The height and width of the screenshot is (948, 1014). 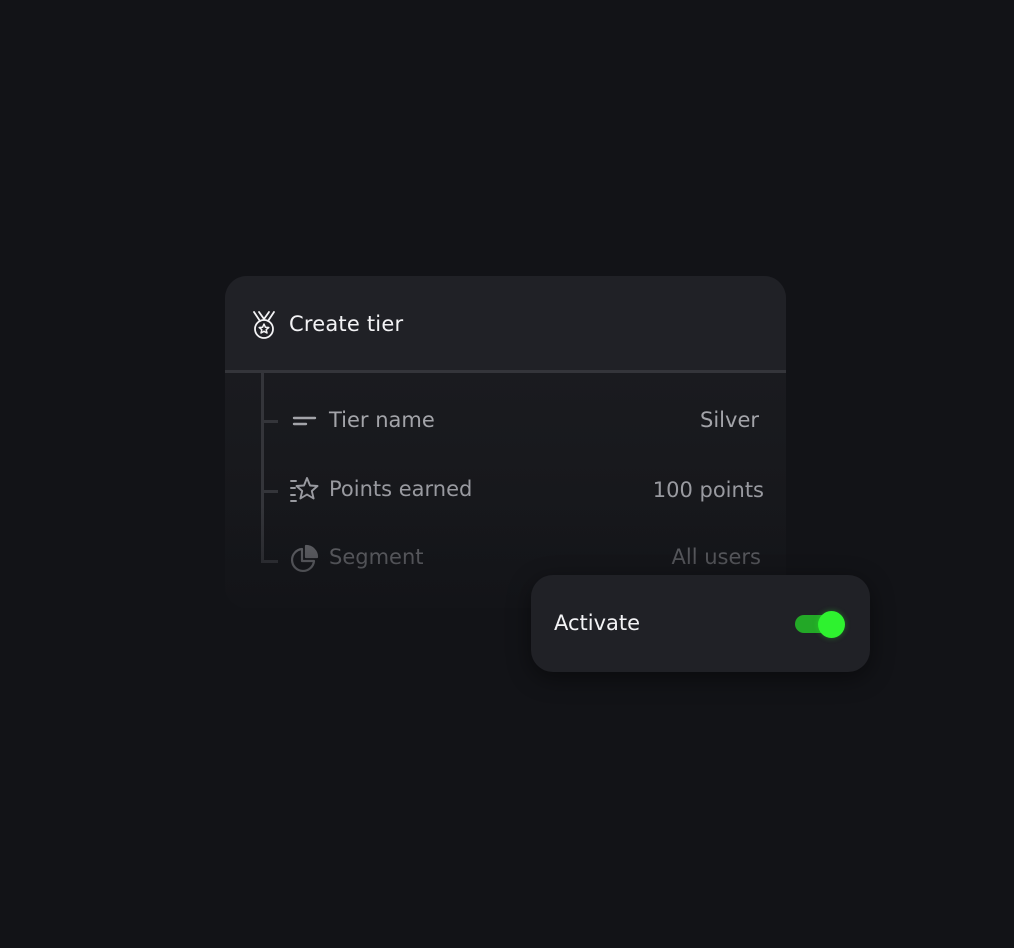 What do you see at coordinates (304, 558) in the screenshot?
I see `pie-chart-icon` at bounding box center [304, 558].